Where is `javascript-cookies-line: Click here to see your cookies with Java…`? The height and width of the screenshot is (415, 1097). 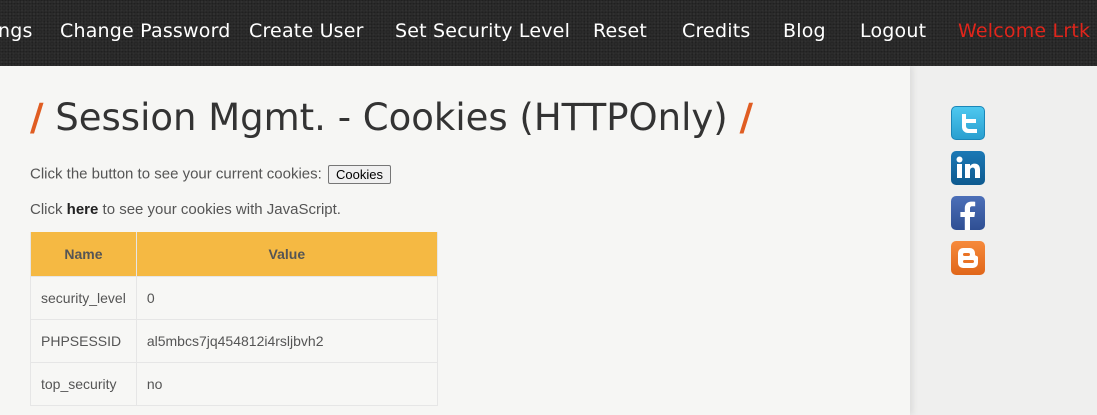 javascript-cookies-line: Click here to see your cookies with Java… is located at coordinates (185, 209).